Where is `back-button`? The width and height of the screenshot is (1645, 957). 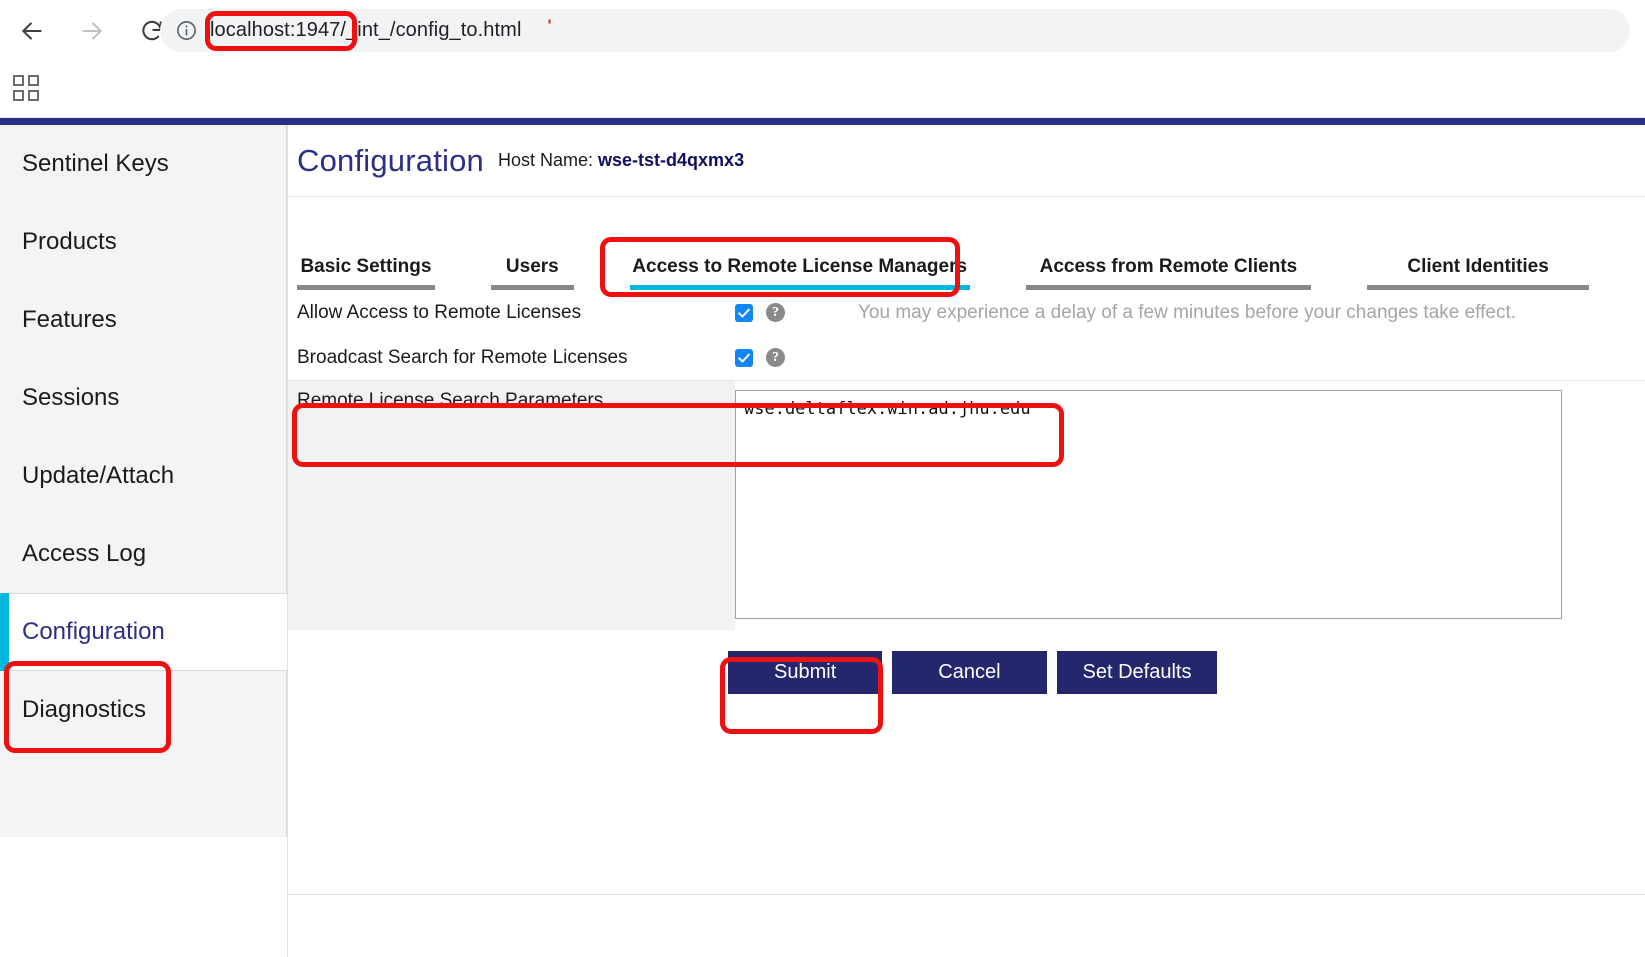
back-button is located at coordinates (32, 31).